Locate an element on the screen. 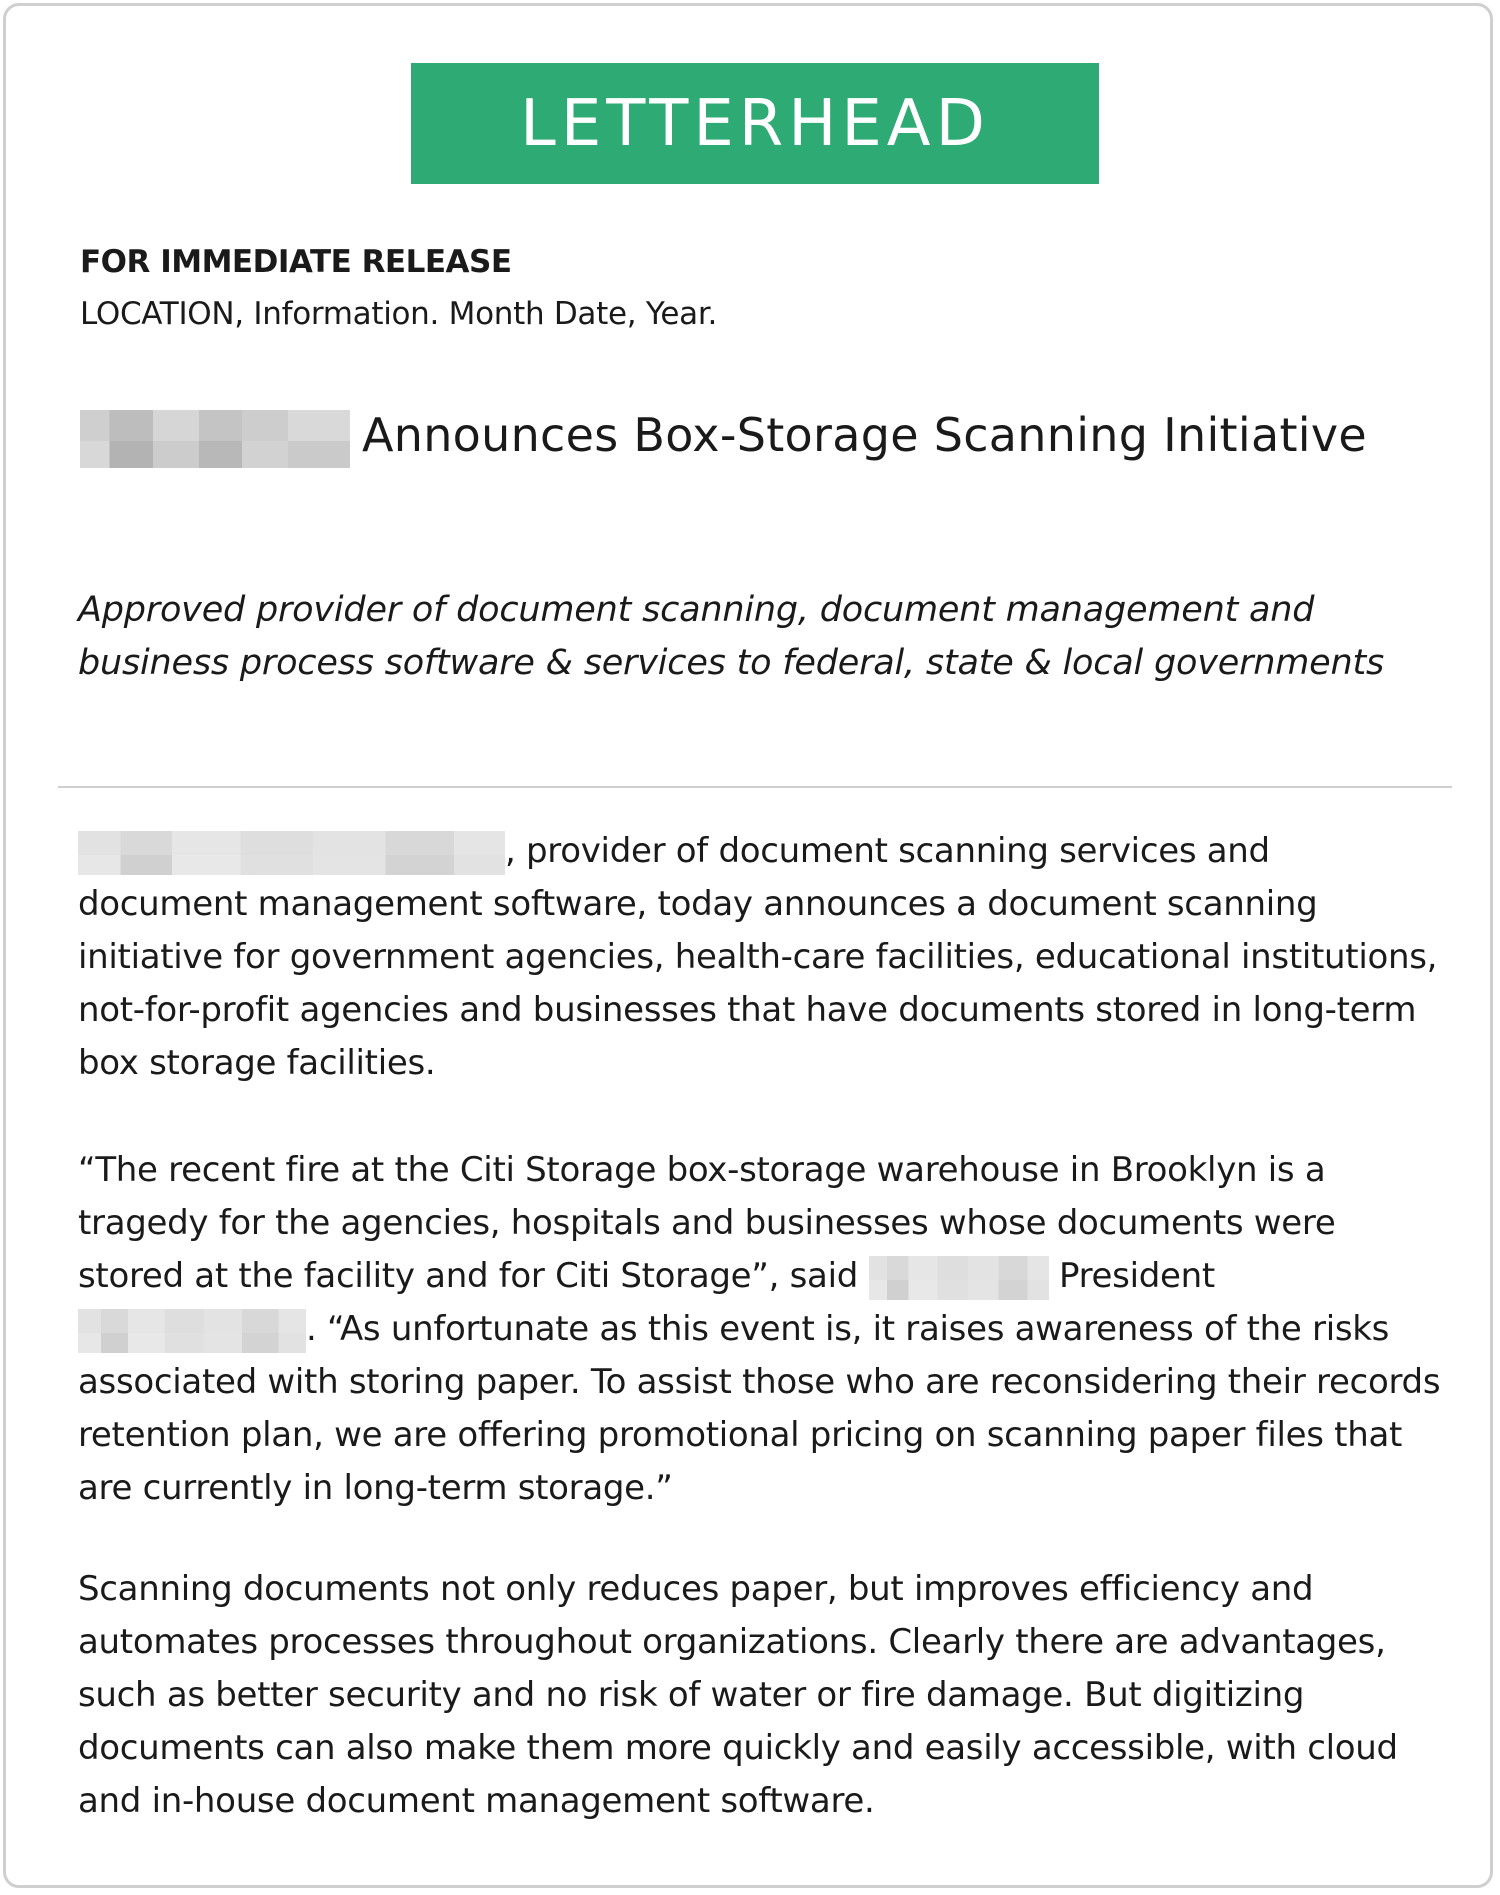 This screenshot has height=1895, width=1500. paragraph-2-text-b: President is located at coordinates (1131, 1276).